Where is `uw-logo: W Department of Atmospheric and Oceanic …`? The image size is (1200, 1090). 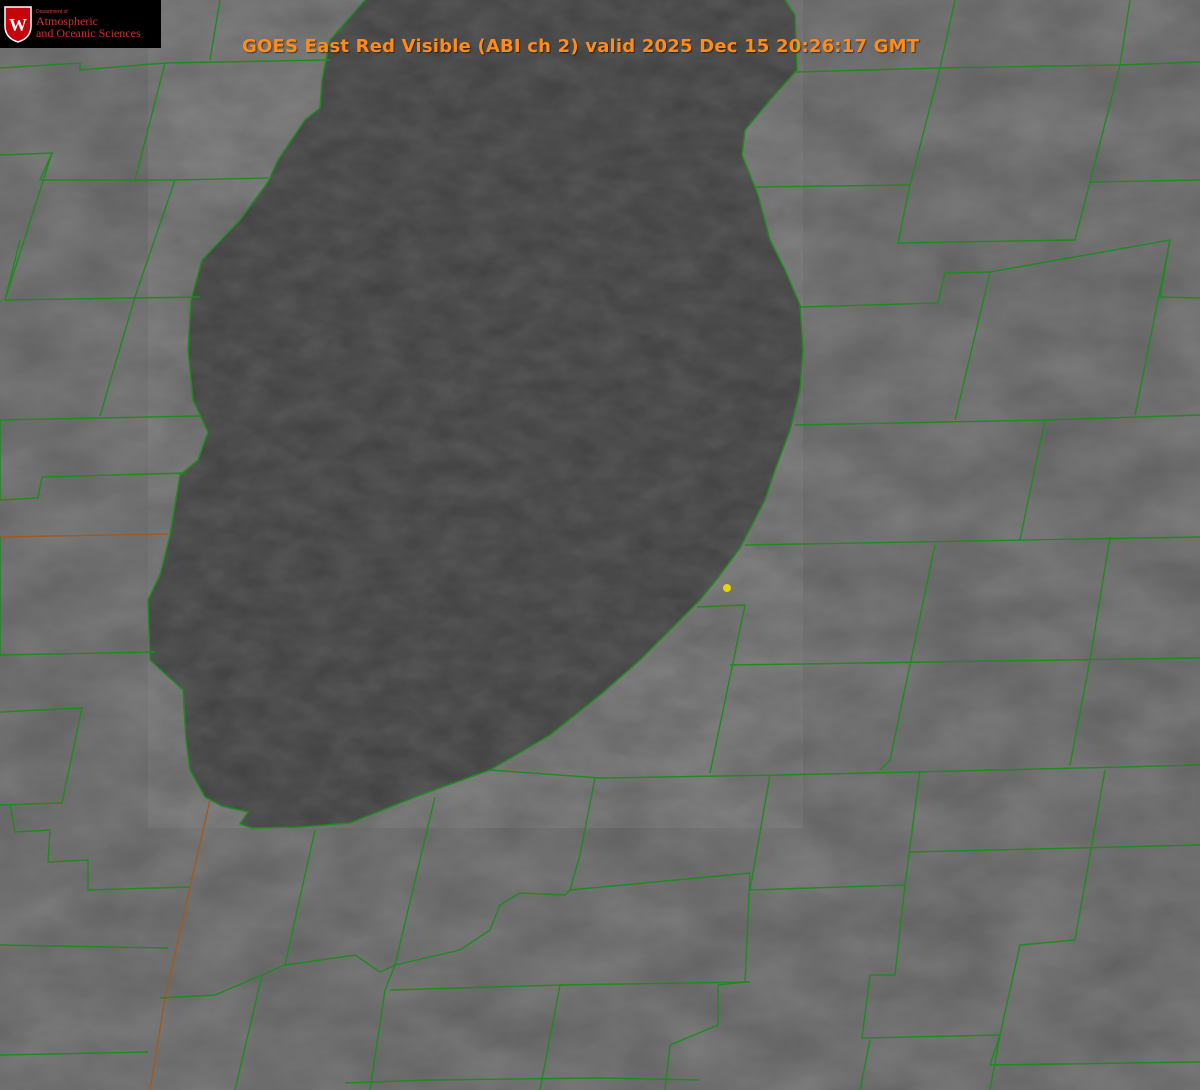
uw-logo: W Department of Atmospheric and Oceanic … is located at coordinates (80, 24).